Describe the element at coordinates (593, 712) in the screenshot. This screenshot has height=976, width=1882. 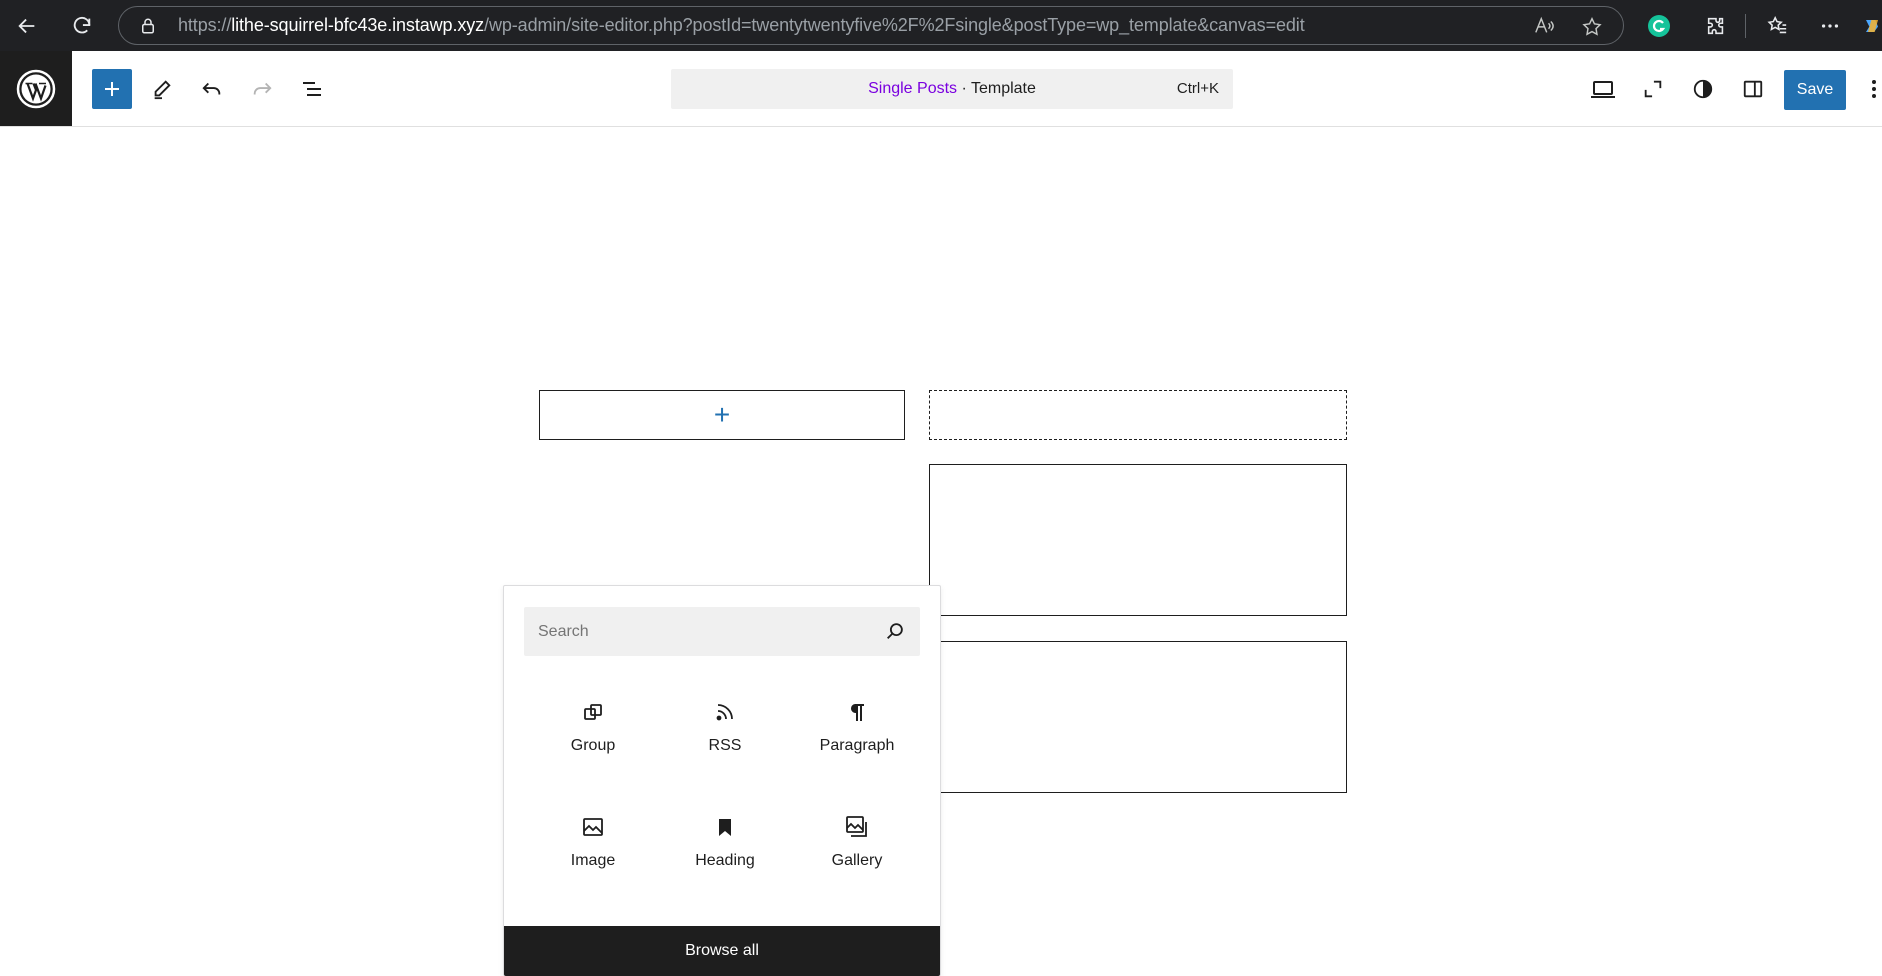
I see `group-icon` at that location.